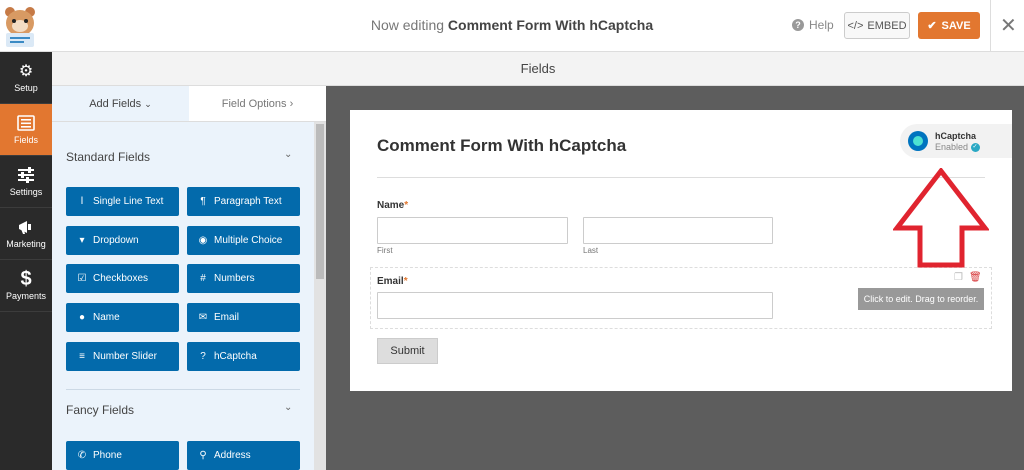 The width and height of the screenshot is (1024, 470). Describe the element at coordinates (26, 192) in the screenshot. I see `sidebar-item-label: Settings` at that location.